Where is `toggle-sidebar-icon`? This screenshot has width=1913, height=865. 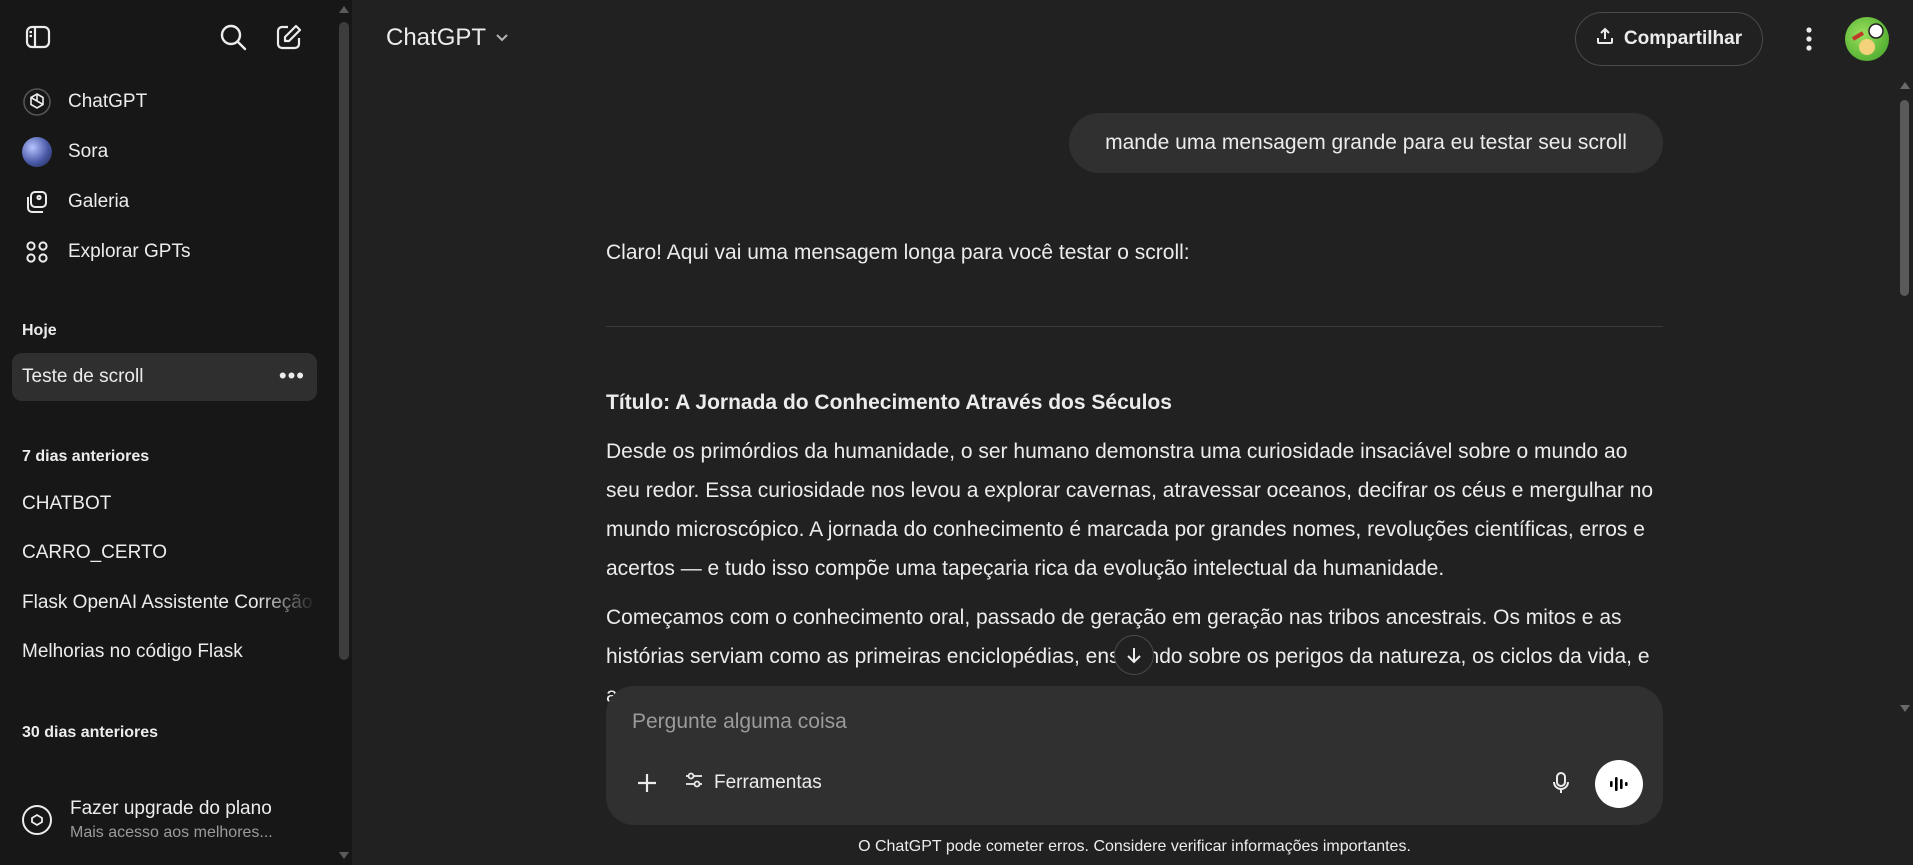
toggle-sidebar-icon is located at coordinates (38, 37).